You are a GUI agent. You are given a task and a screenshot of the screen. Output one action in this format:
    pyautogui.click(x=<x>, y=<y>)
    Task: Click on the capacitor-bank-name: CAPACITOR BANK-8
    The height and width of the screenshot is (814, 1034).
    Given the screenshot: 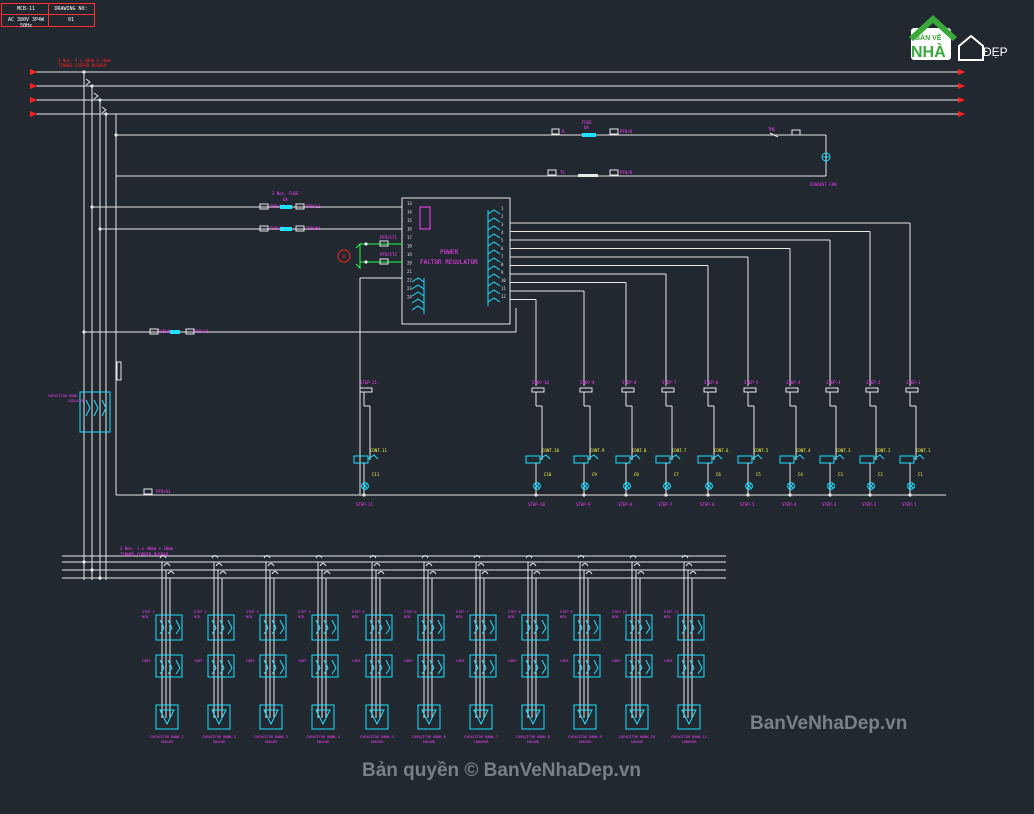 What is the action you would take?
    pyautogui.click(x=533, y=737)
    